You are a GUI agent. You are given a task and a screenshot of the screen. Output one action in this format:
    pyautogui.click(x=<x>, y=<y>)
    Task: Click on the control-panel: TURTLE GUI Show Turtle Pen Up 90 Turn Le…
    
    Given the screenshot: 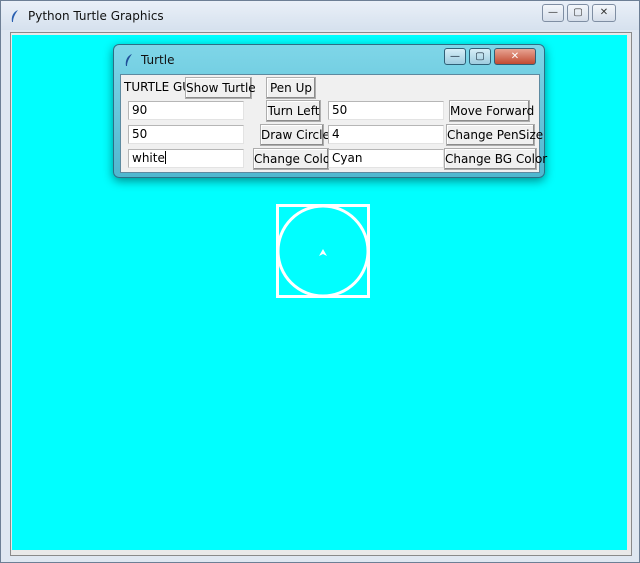 What is the action you would take?
    pyautogui.click(x=333, y=123)
    